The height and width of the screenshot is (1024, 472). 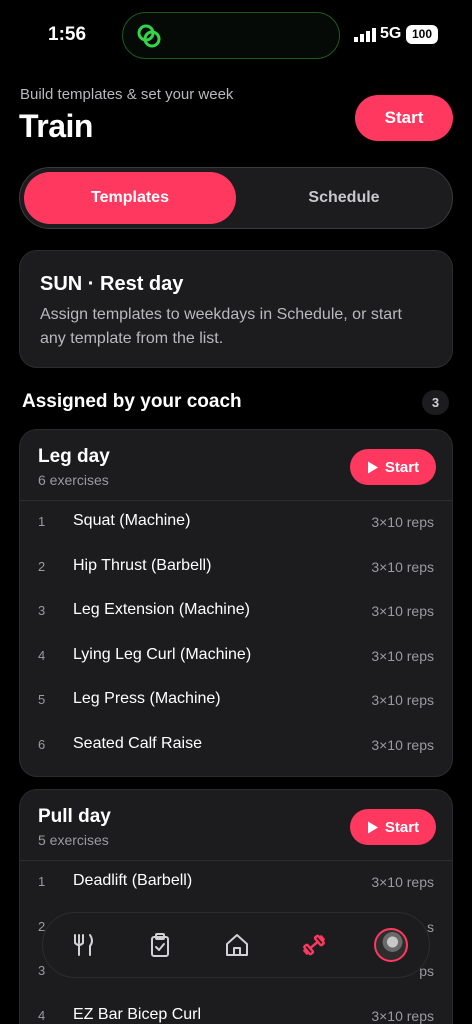 I want to click on tab-profile, so click(x=391, y=945).